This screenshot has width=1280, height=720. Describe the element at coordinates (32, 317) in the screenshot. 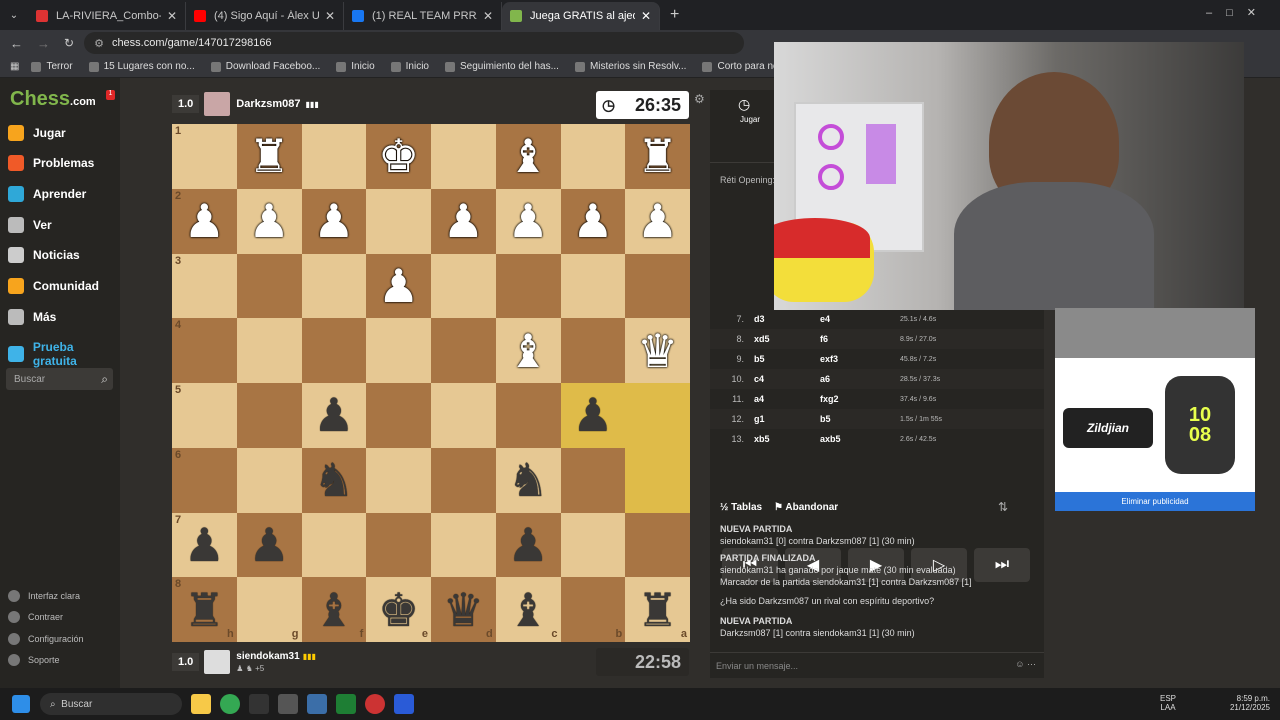

I see `sidebar-item-más: Más` at that location.